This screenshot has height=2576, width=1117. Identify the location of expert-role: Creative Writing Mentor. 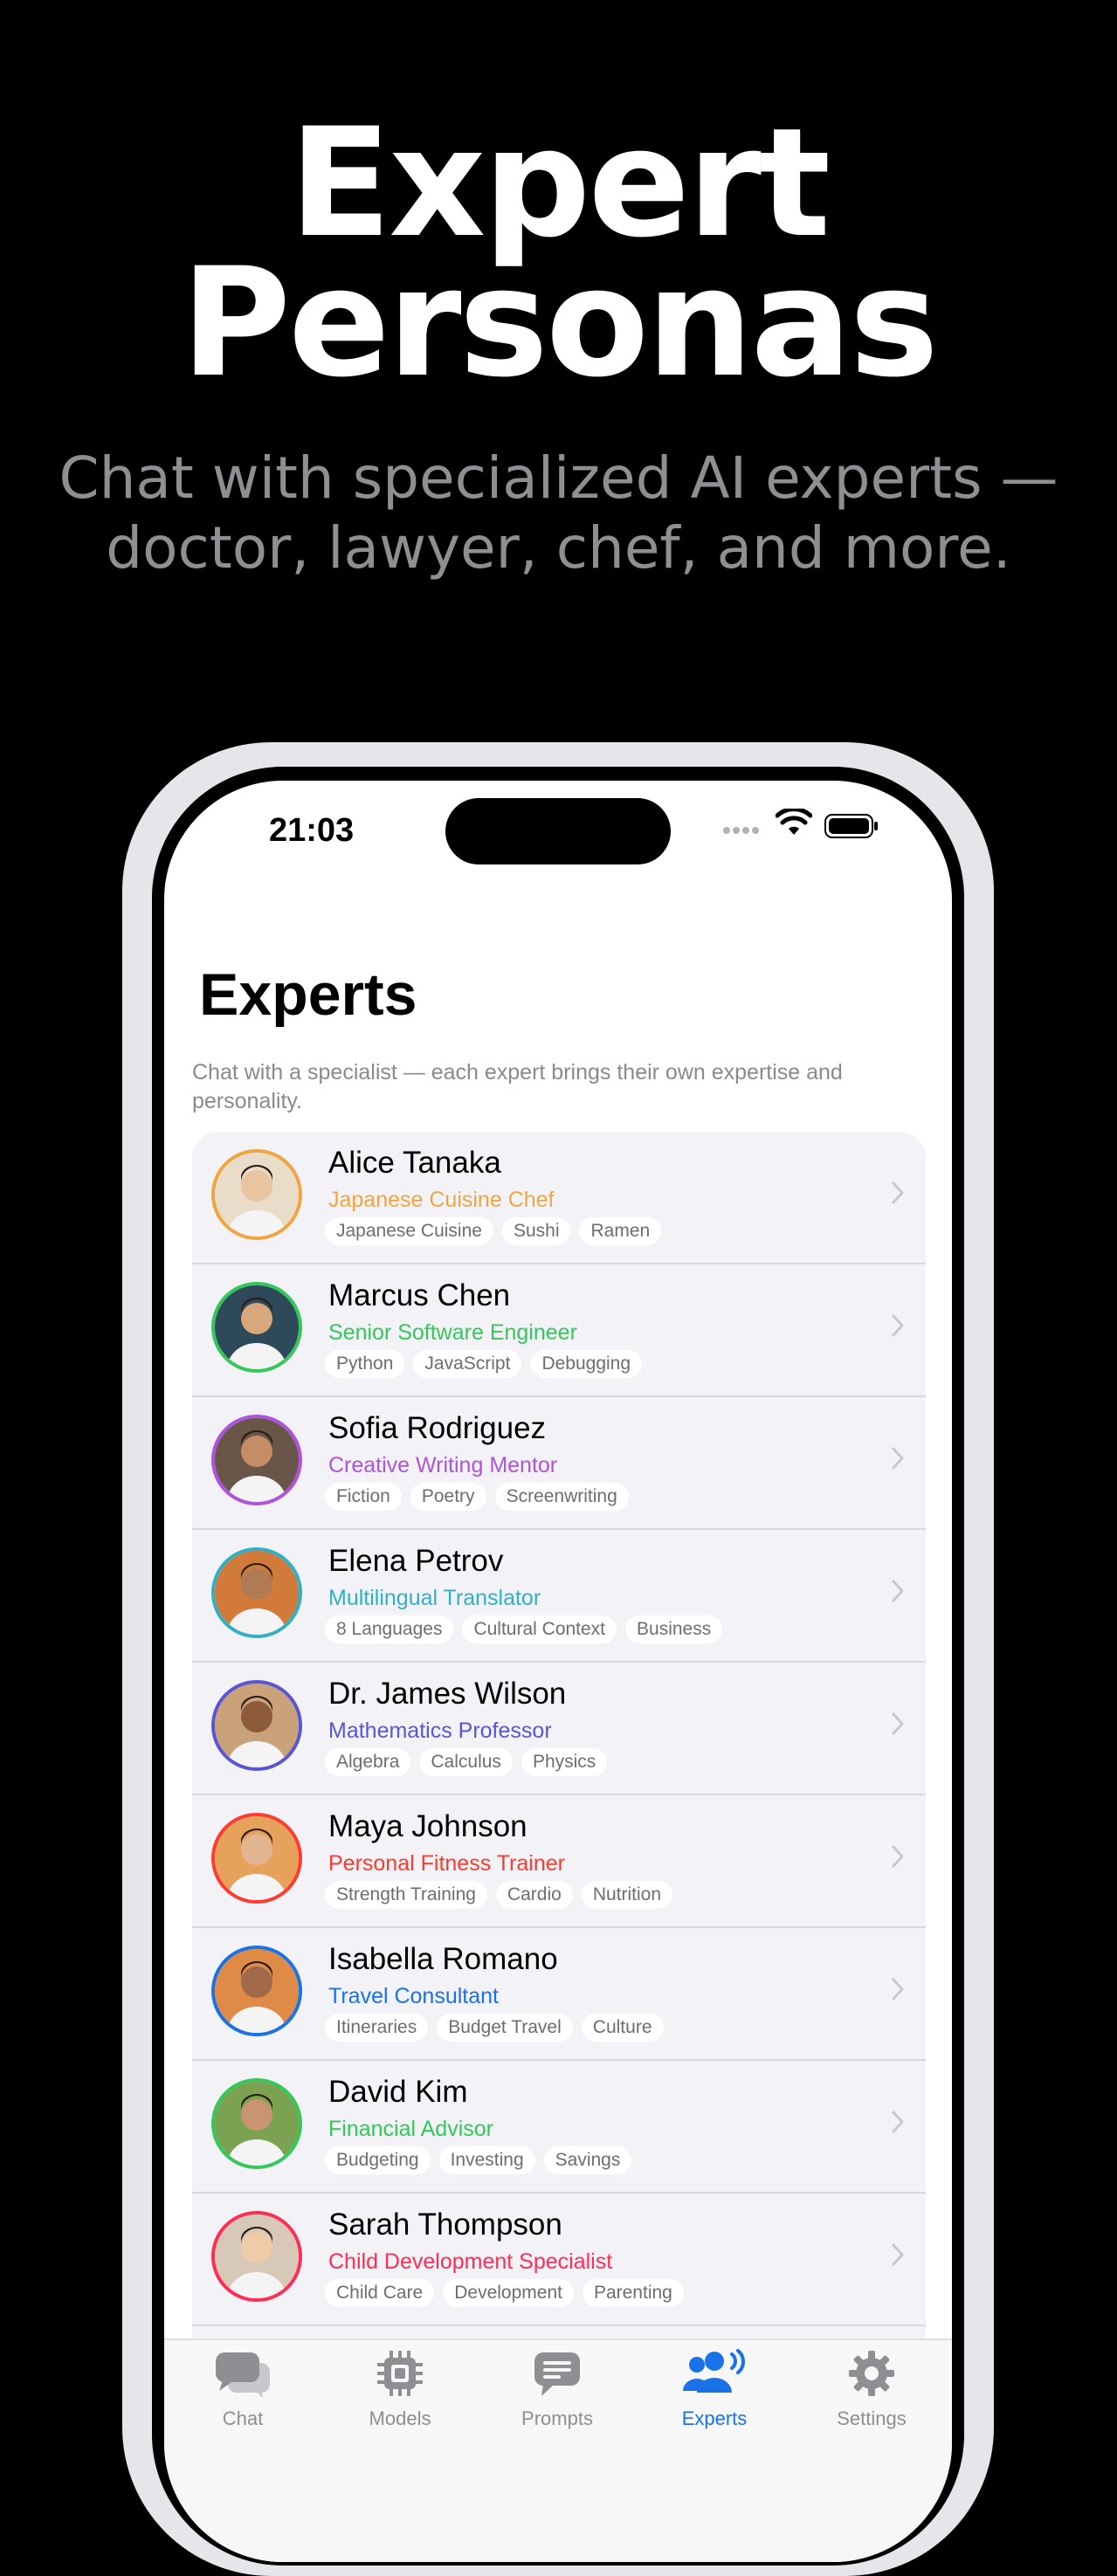
(443, 1465).